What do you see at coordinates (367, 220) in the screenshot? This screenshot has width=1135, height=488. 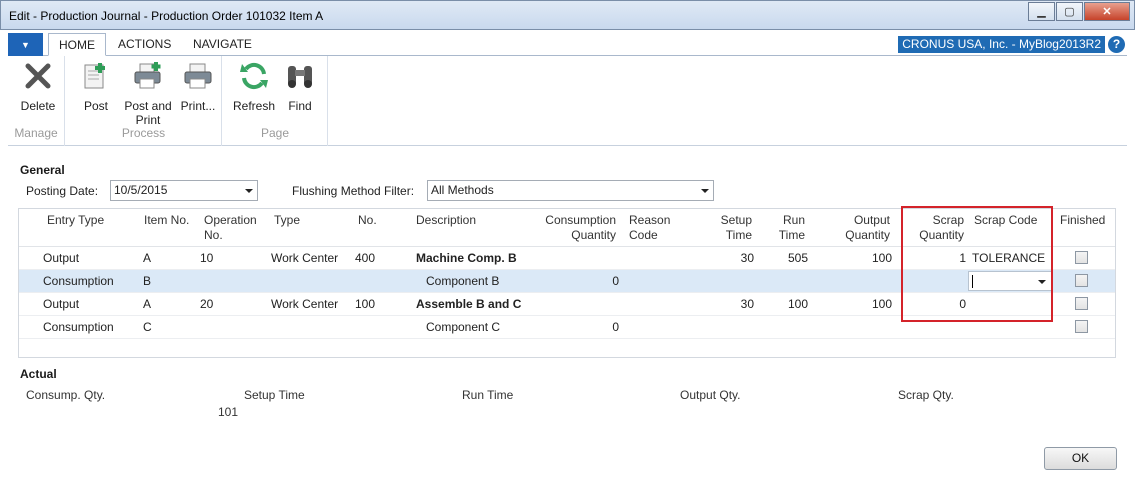 I see `col-no: No.` at bounding box center [367, 220].